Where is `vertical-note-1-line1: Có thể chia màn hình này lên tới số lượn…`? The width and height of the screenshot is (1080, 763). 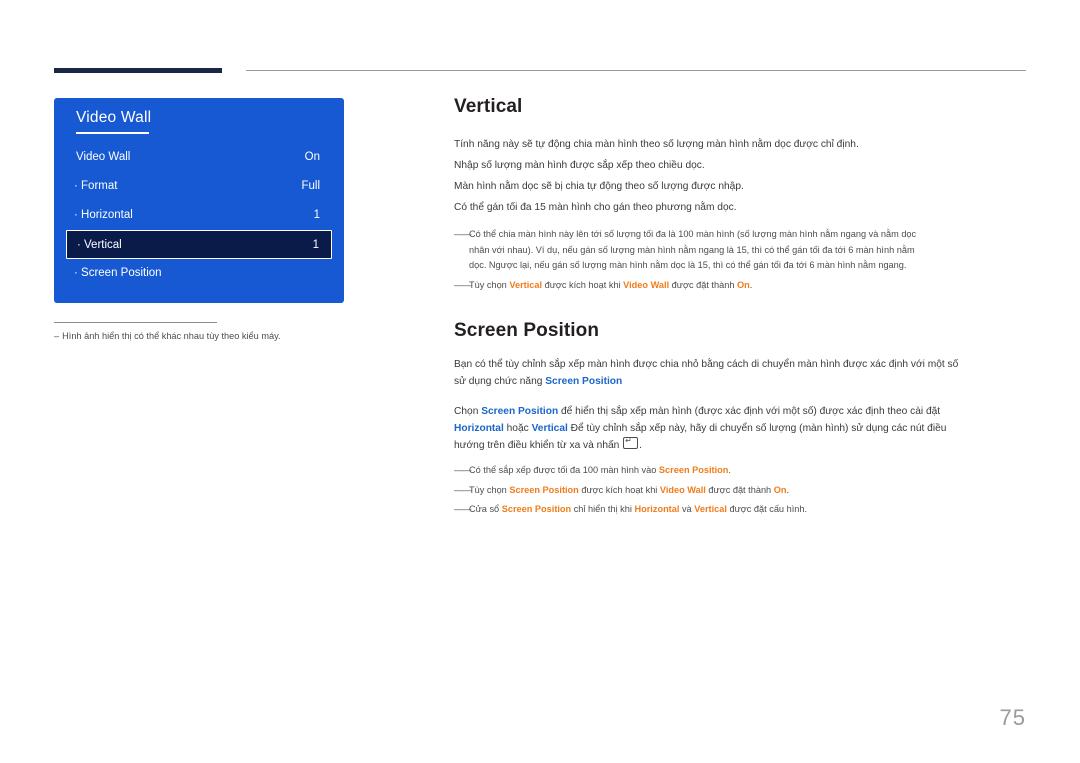 vertical-note-1-line1: Có thể chia màn hình này lên tới số lượn… is located at coordinates (693, 234).